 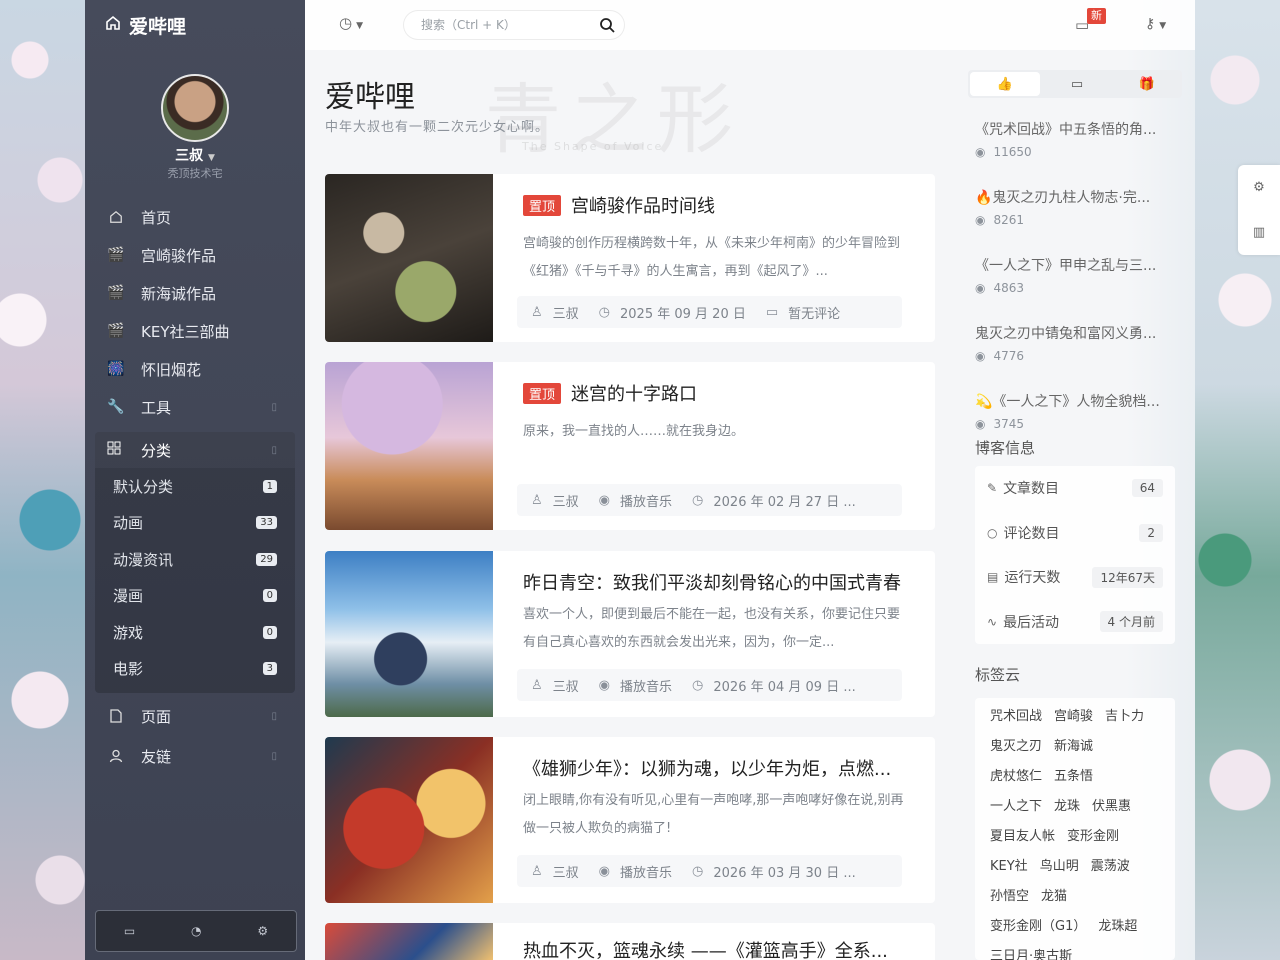 What do you see at coordinates (113, 25) in the screenshot?
I see `home-icon` at bounding box center [113, 25].